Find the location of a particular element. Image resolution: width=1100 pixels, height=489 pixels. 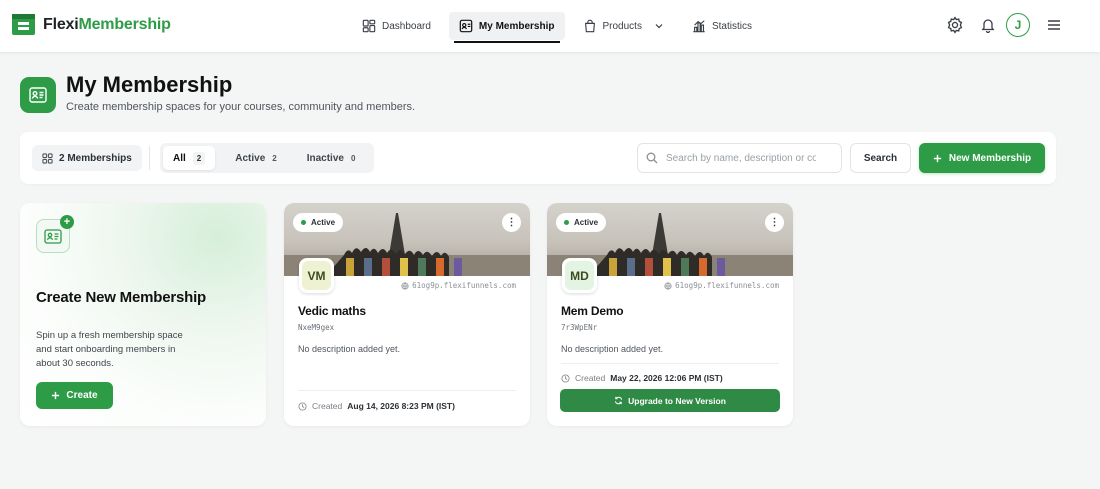

nav-dashboard: Dashboard is located at coordinates (396, 26).